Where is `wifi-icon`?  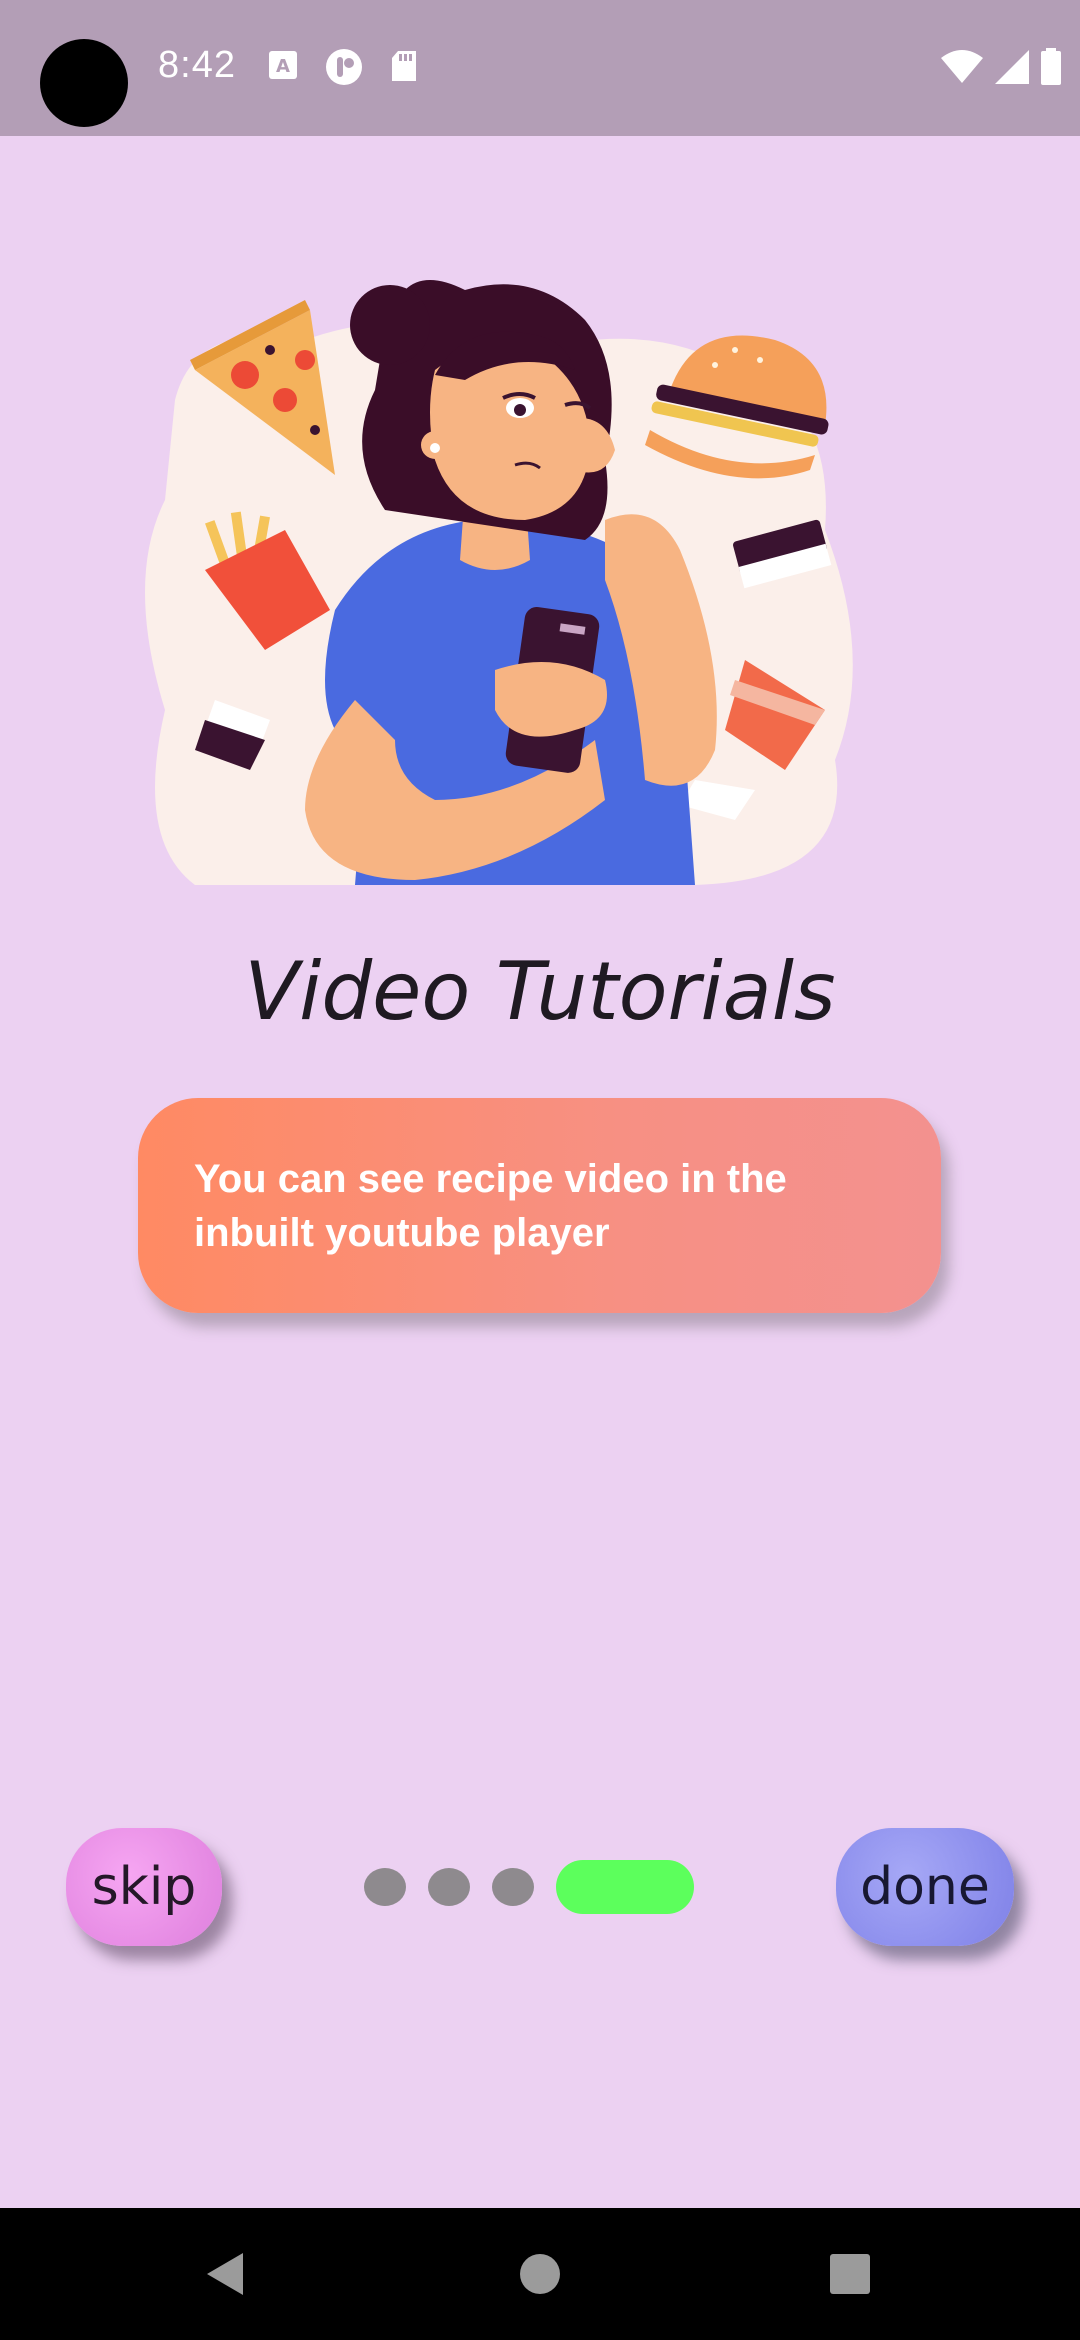
wifi-icon is located at coordinates (962, 69).